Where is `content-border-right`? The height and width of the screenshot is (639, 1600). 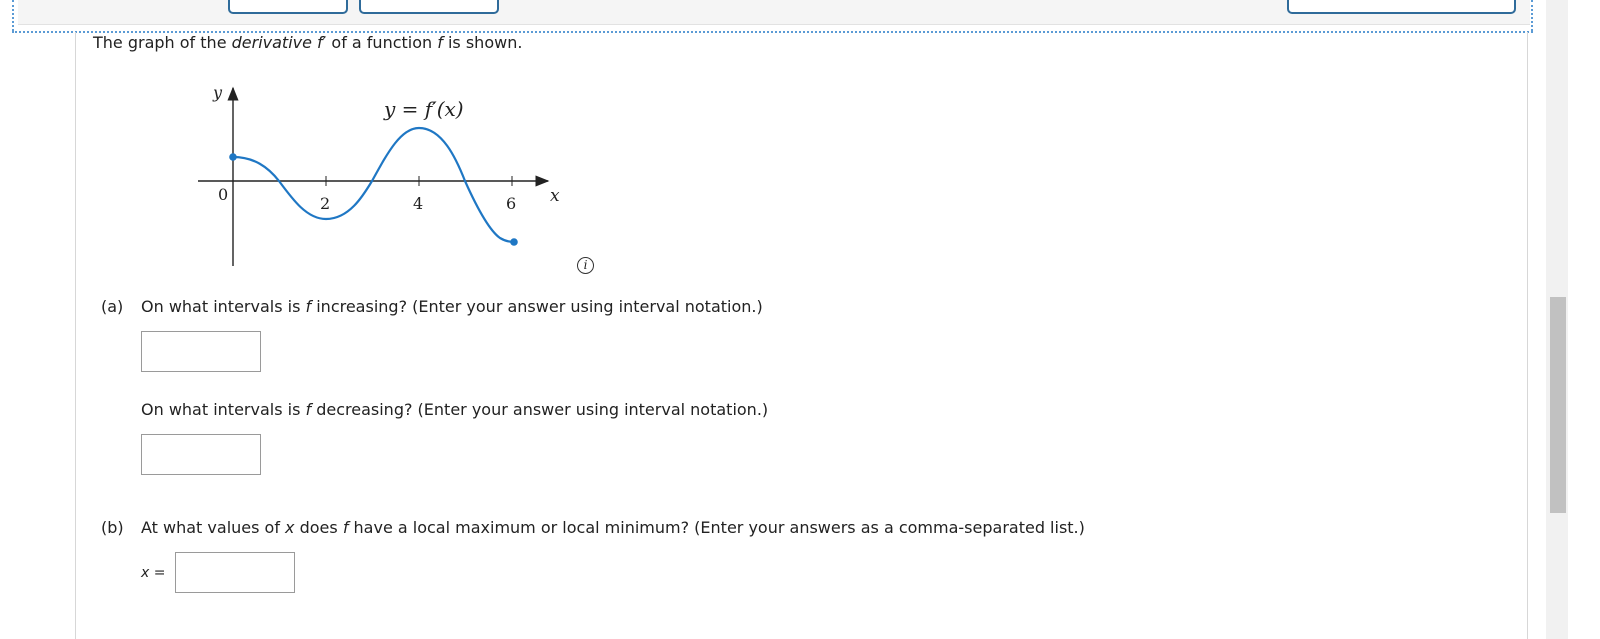
content-border-right is located at coordinates (1527, 335).